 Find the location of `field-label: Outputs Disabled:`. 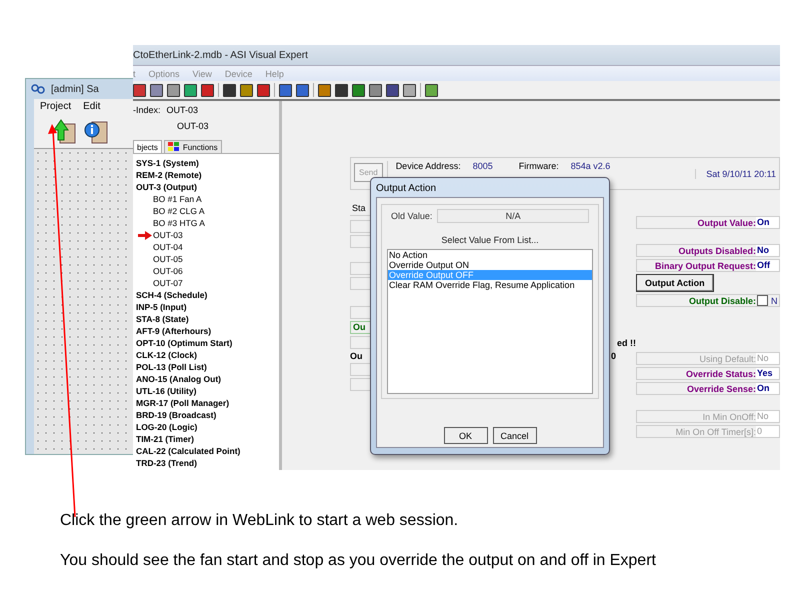

field-label: Outputs Disabled: is located at coordinates (716, 251).